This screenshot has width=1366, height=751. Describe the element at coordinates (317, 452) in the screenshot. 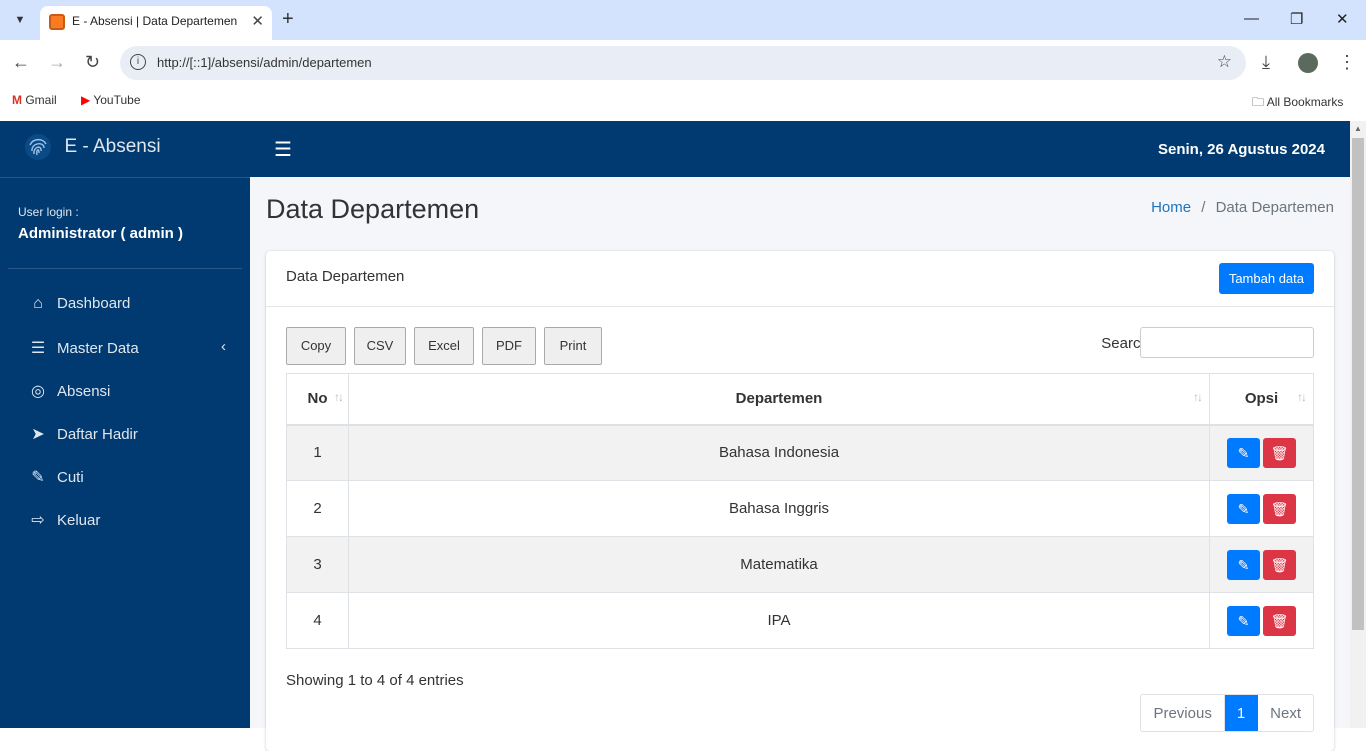

I see `cell-no: 1` at that location.